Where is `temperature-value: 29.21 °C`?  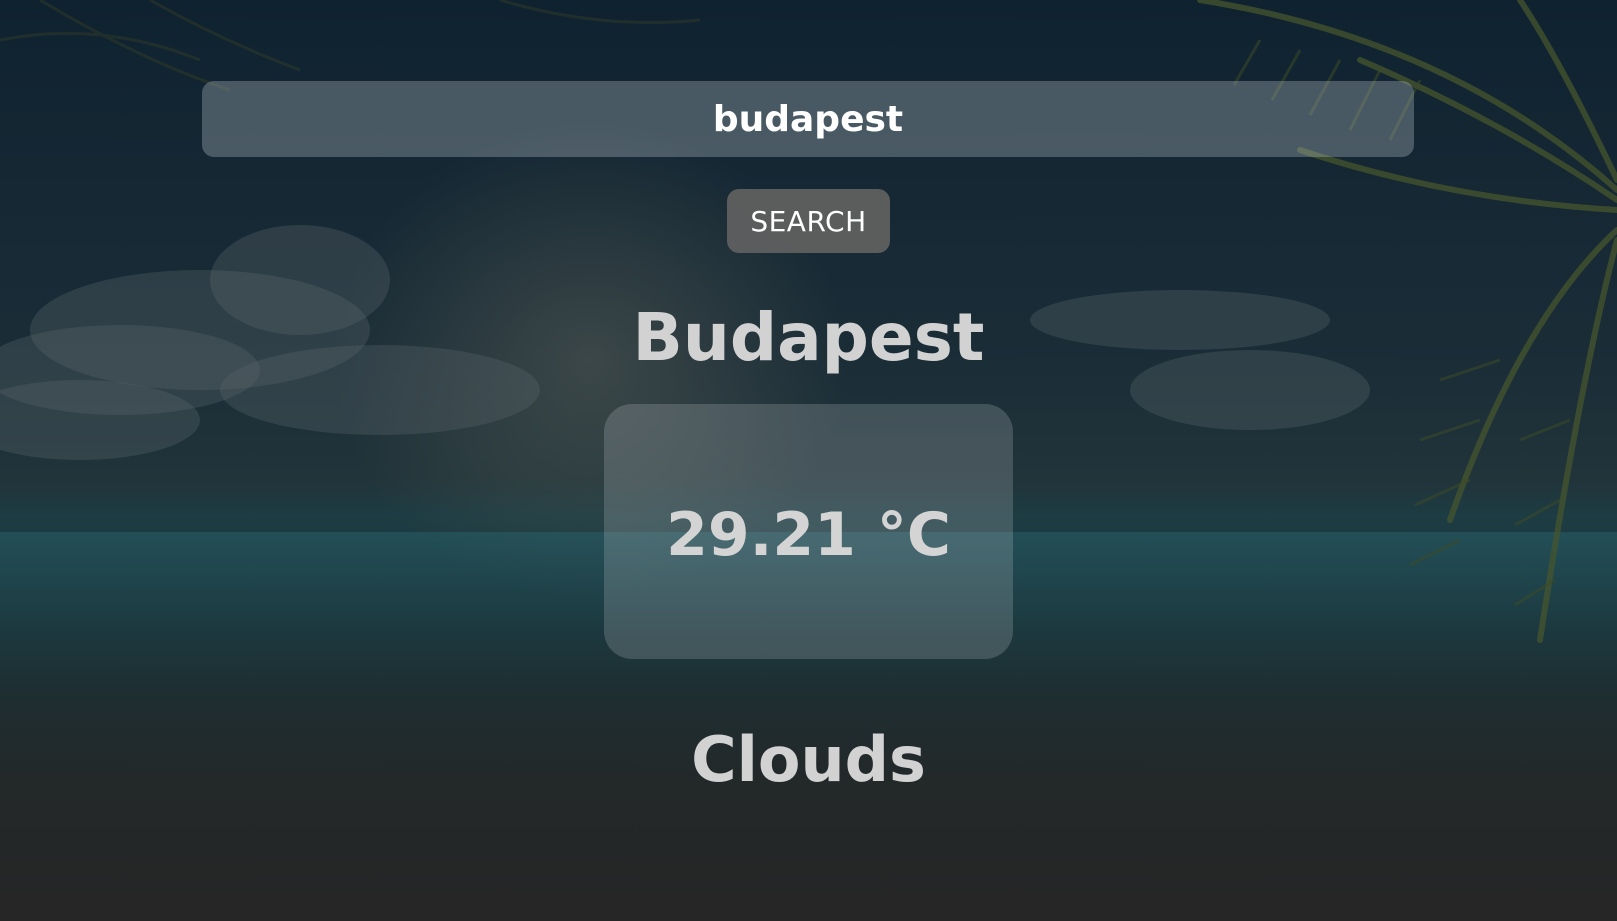
temperature-value: 29.21 °C is located at coordinates (808, 534).